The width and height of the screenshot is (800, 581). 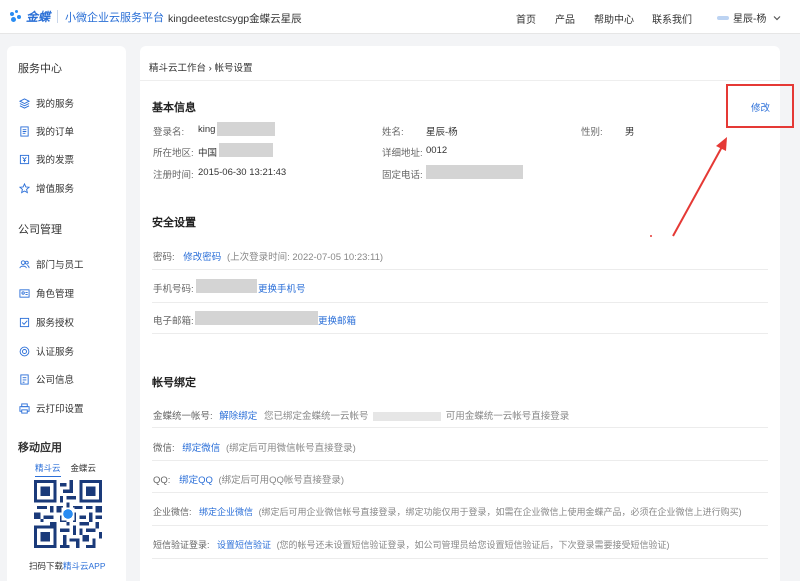 What do you see at coordinates (174, 223) in the screenshot?
I see `section-title-security: 安全设置` at bounding box center [174, 223].